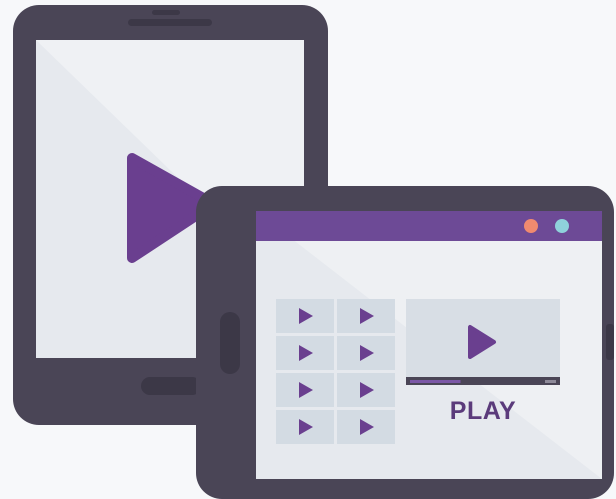 The width and height of the screenshot is (616, 499). What do you see at coordinates (483, 411) in the screenshot?
I see `play-label: PLAY` at bounding box center [483, 411].